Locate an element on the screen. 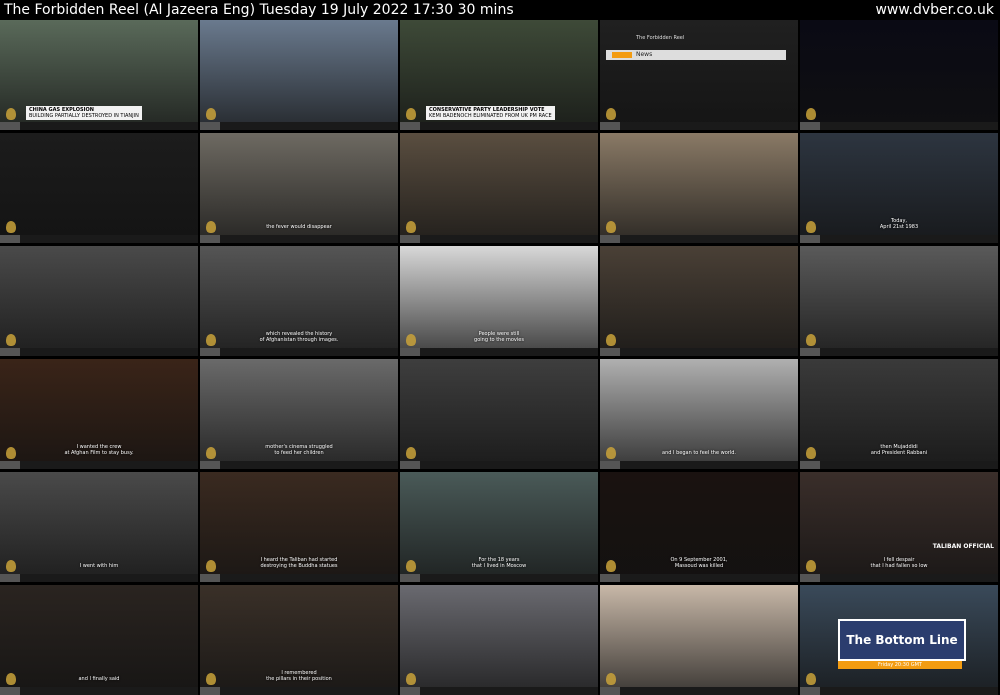 Image resolution: width=1000 pixels, height=695 pixels. thumbnail-frame: People were still going to the movies is located at coordinates (499, 301).